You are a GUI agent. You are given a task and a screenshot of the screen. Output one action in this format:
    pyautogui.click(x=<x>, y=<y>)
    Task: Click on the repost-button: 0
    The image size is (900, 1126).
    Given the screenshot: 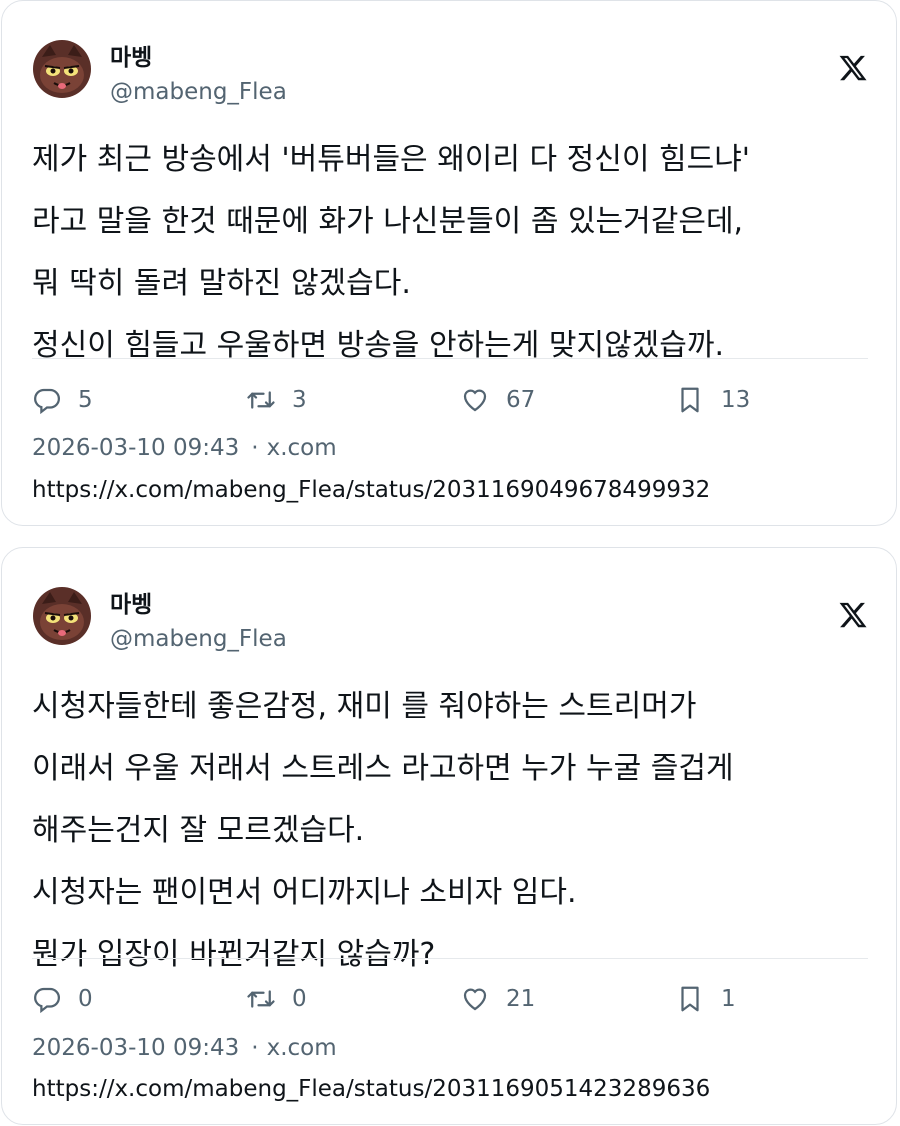 What is the action you would take?
    pyautogui.click(x=276, y=999)
    